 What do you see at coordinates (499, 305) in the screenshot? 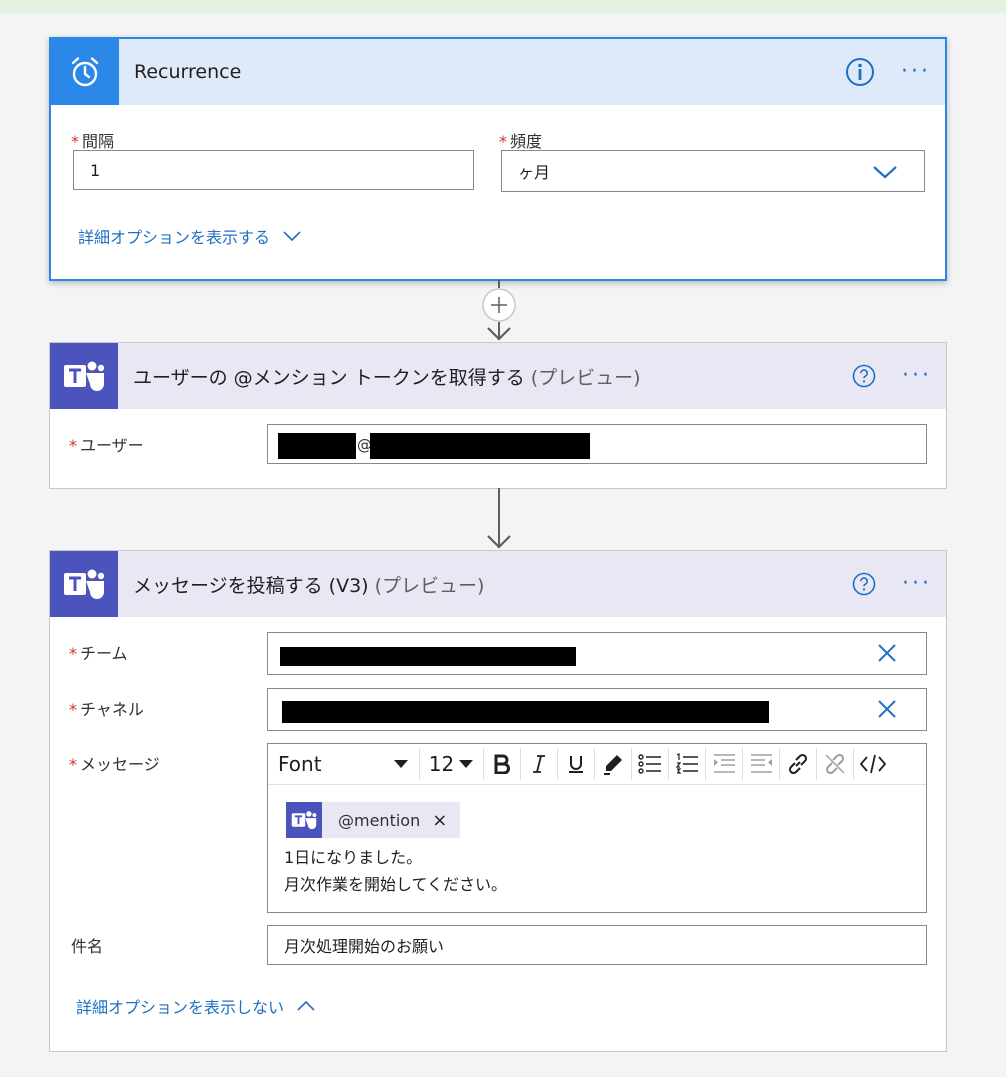
I see `add-step-icon` at bounding box center [499, 305].